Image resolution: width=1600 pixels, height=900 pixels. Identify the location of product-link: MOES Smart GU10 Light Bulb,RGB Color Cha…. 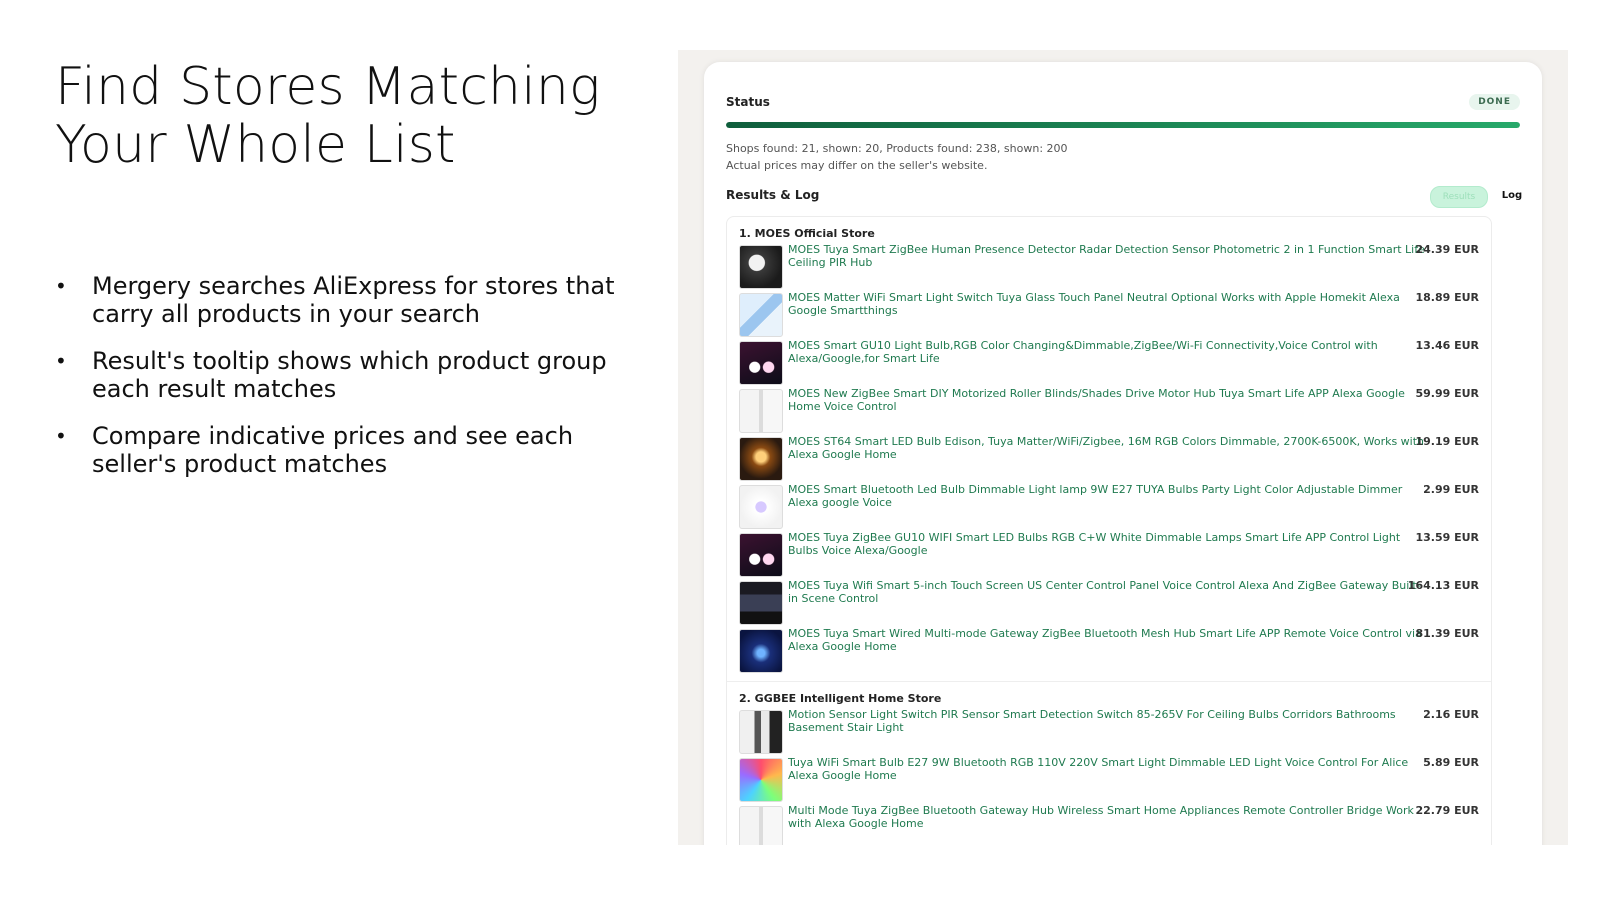
(1108, 352).